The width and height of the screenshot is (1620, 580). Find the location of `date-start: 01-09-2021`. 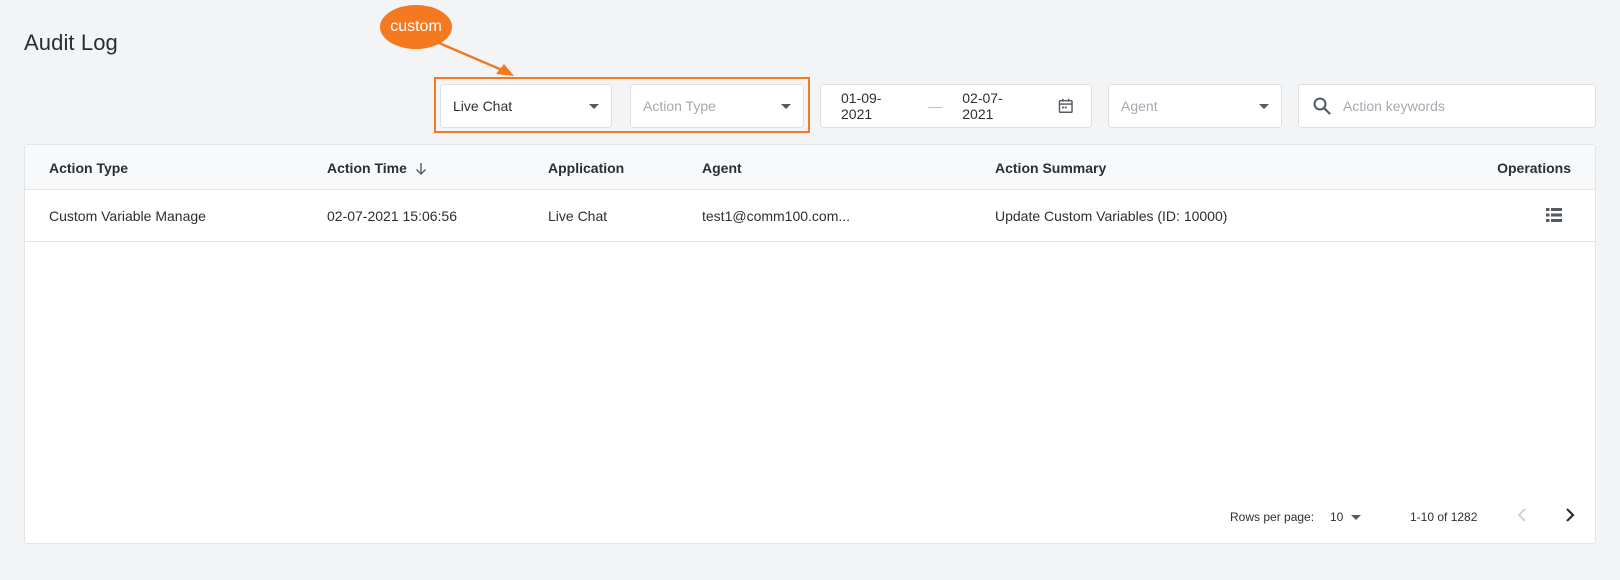

date-start: 01-09-2021 is located at coordinates (875, 106).